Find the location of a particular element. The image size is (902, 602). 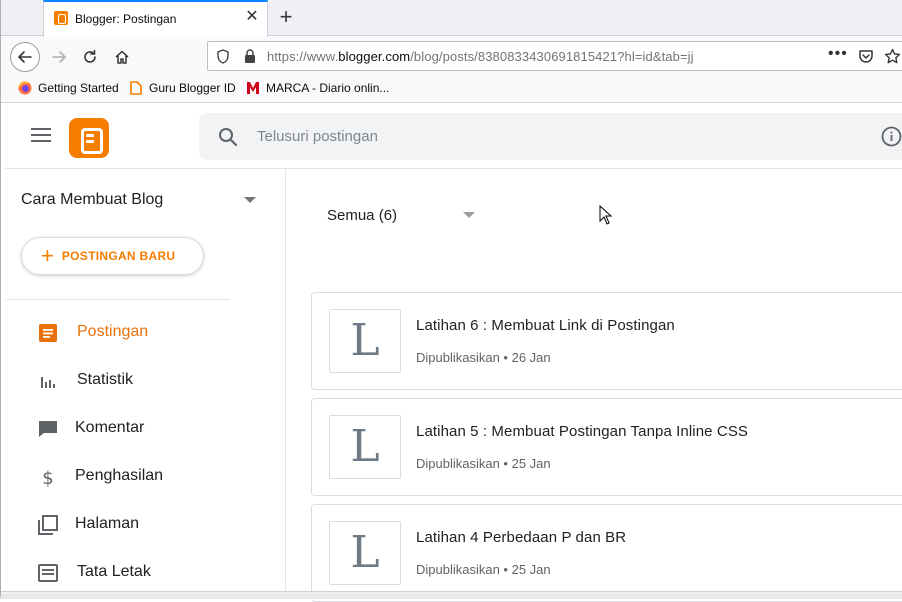

forward-button is located at coordinates (59, 57).